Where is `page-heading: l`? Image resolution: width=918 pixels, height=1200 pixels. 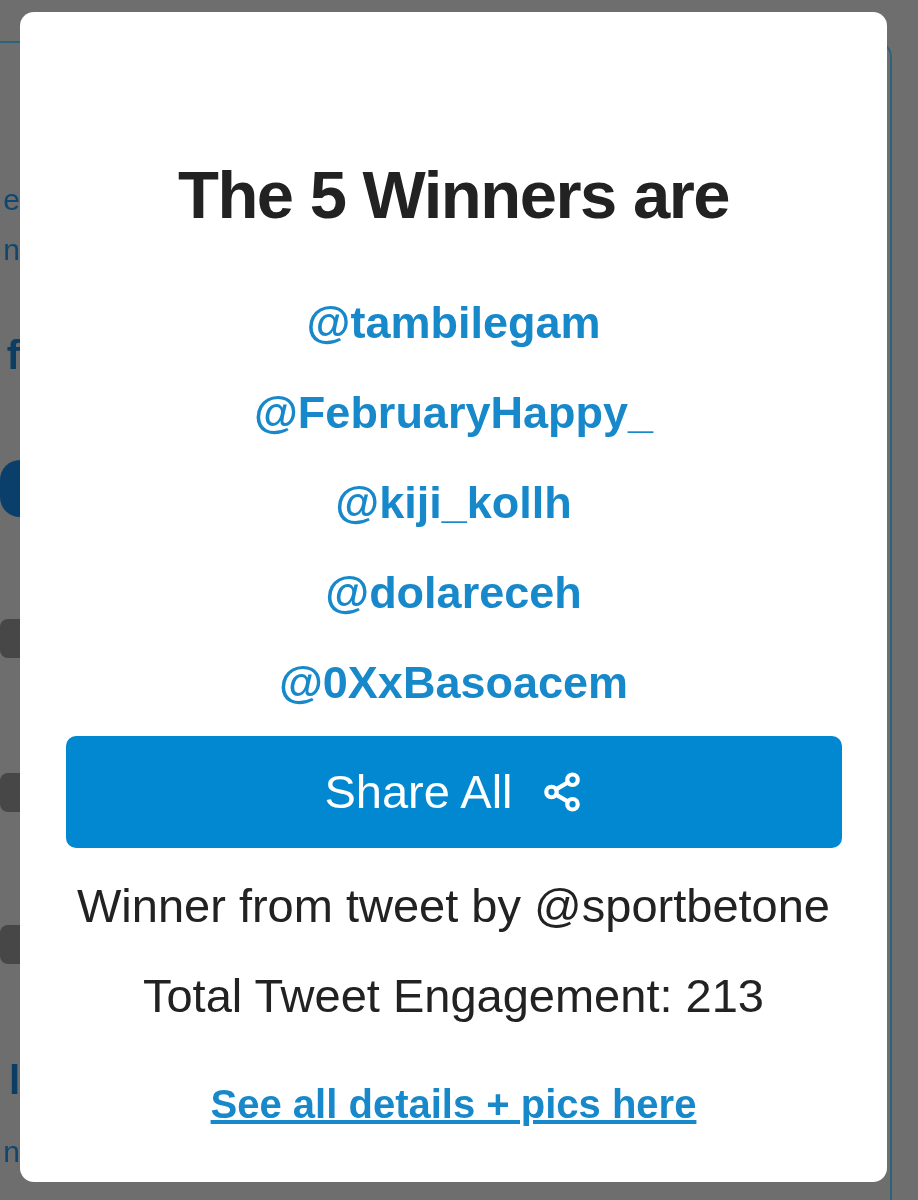
page-heading: l is located at coordinates (13, 1080).